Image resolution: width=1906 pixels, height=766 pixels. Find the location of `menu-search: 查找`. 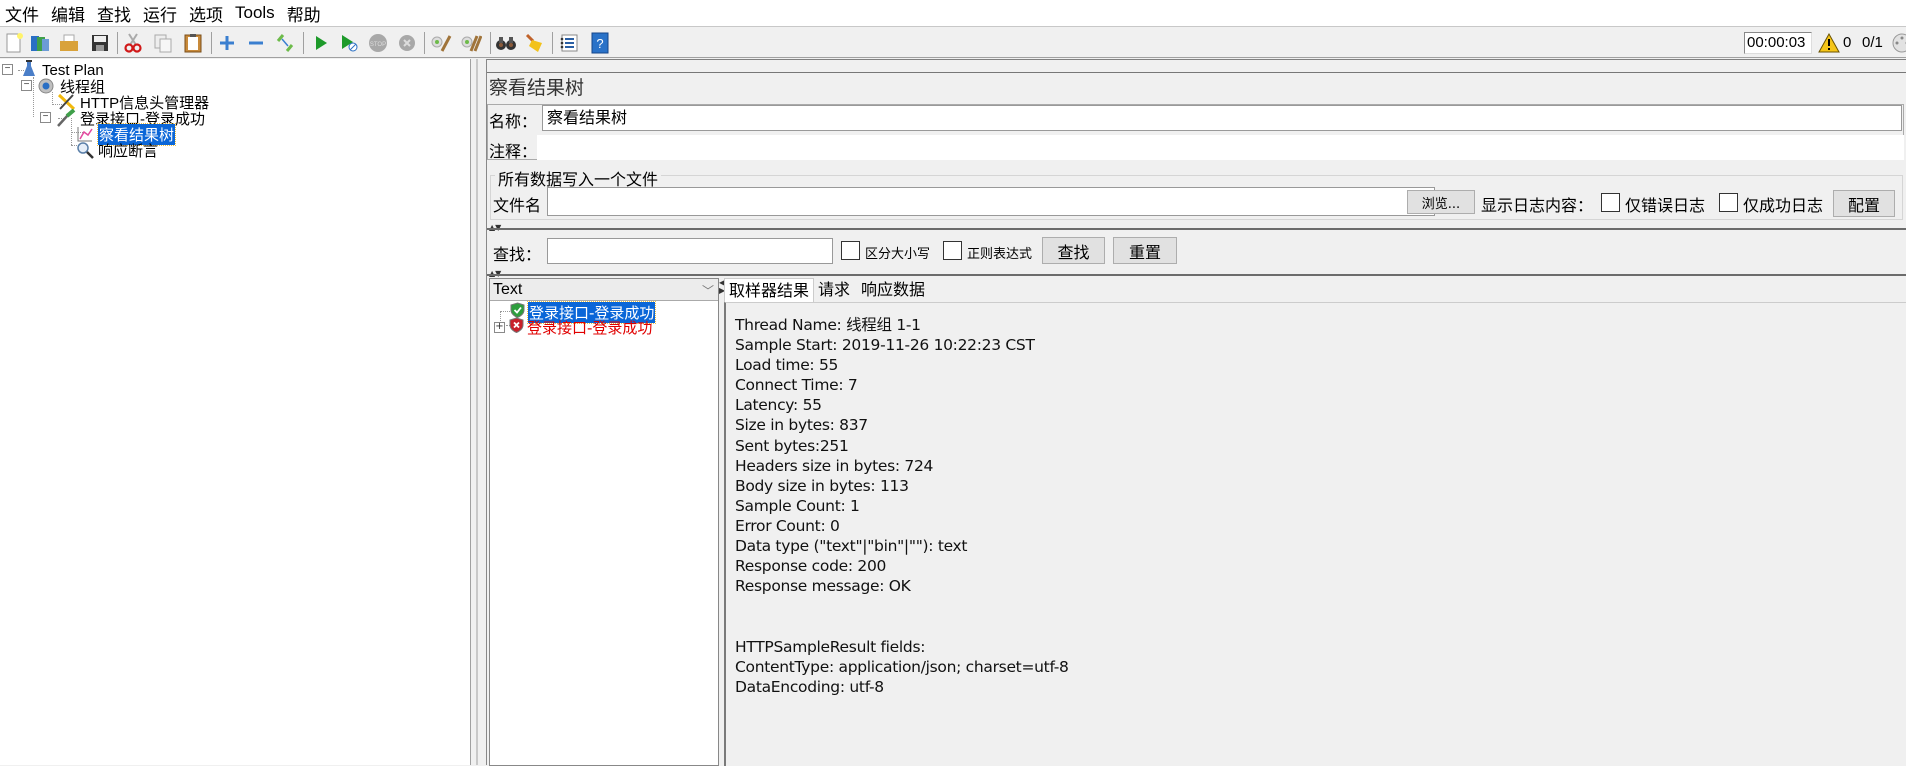

menu-search: 查找 is located at coordinates (114, 13).